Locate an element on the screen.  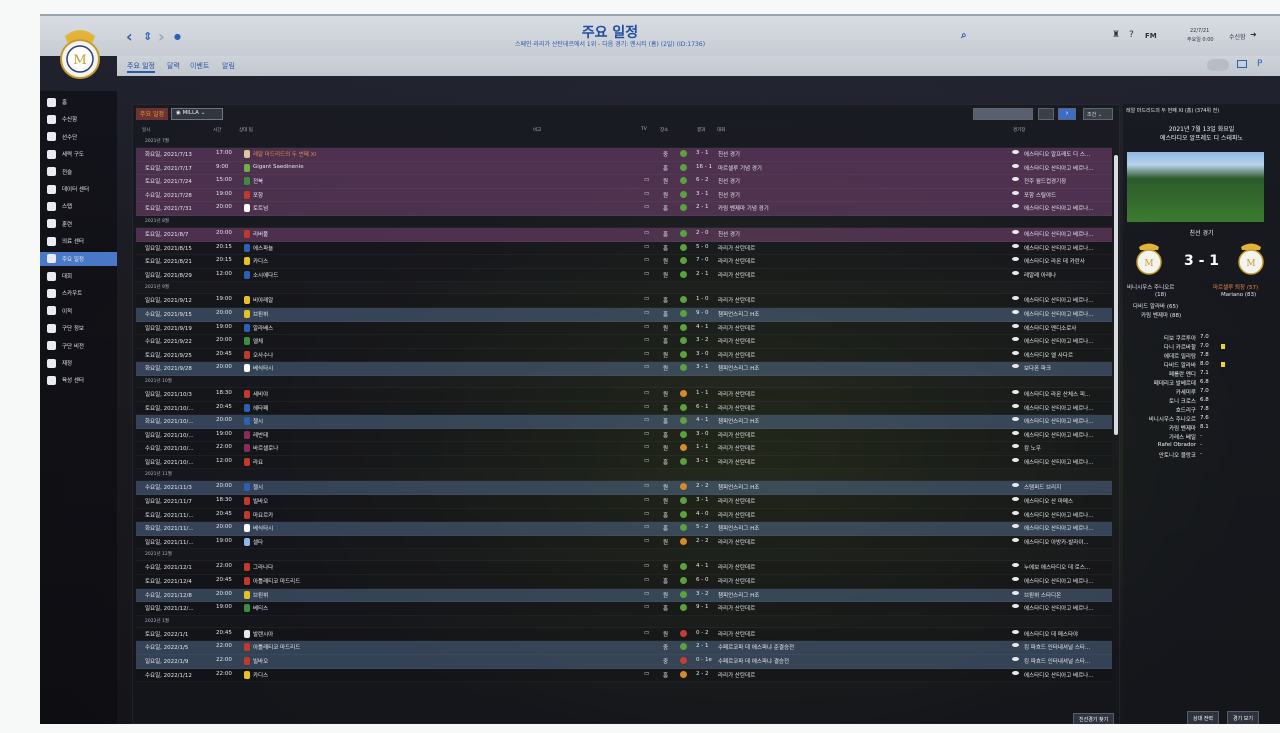
lineup-row: 다니 카르바할 7.0 is located at coordinates (1201, 347).